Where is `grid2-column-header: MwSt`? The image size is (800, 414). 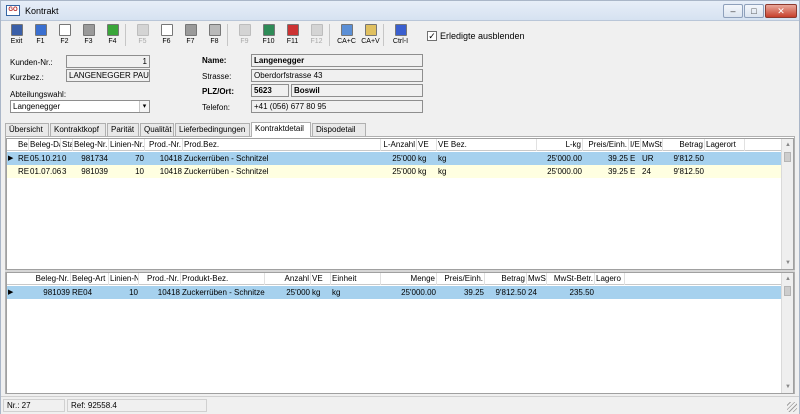 grid2-column-header: MwSt is located at coordinates (537, 279).